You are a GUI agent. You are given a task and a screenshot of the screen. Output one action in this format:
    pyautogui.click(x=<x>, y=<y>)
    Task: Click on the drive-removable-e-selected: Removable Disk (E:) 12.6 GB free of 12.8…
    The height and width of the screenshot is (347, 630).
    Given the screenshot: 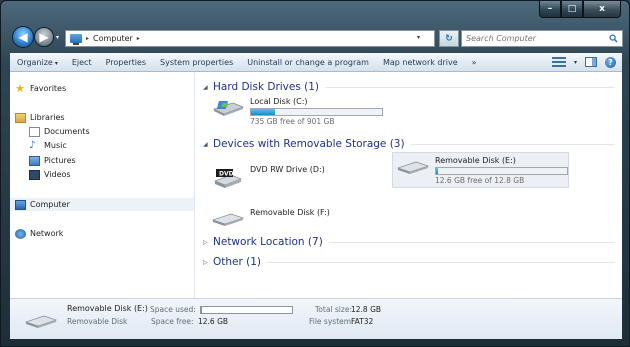 What is the action you would take?
    pyautogui.click(x=480, y=170)
    